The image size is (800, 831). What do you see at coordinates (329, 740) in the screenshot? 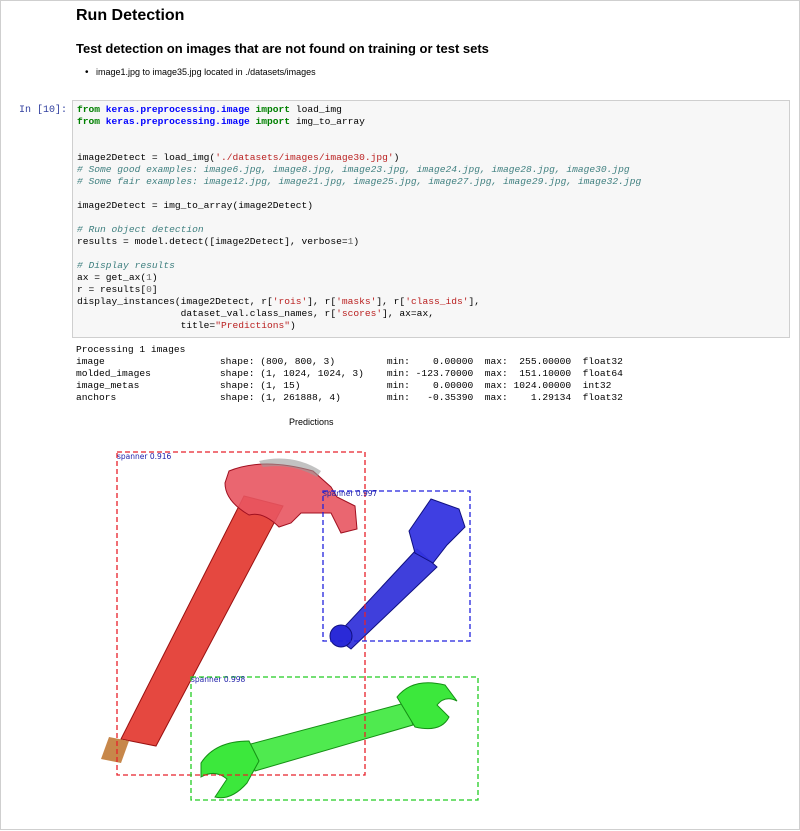
I see `wrench-green-mask` at bounding box center [329, 740].